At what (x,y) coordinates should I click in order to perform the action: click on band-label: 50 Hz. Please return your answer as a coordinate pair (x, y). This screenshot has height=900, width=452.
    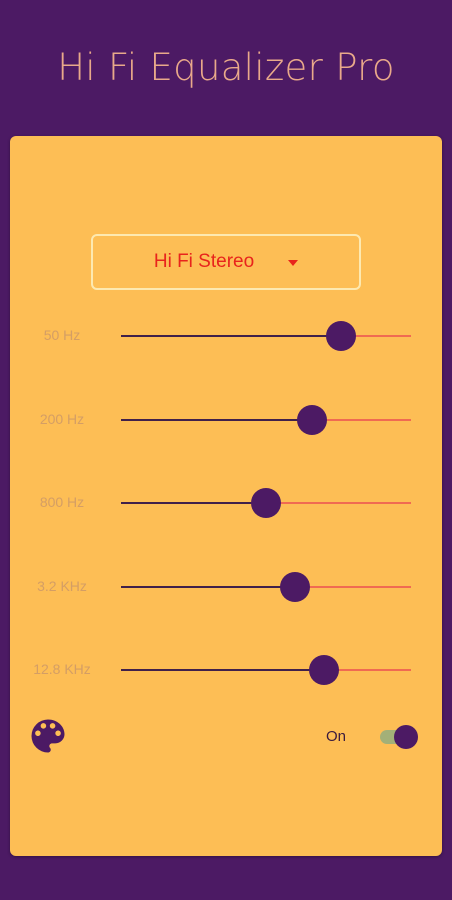
    Looking at the image, I should click on (62, 335).